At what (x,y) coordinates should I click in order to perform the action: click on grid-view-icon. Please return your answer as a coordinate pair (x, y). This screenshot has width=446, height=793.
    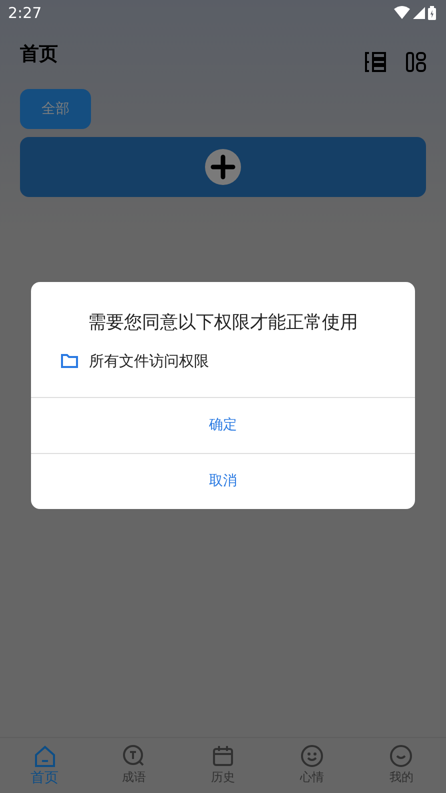
    Looking at the image, I should click on (416, 62).